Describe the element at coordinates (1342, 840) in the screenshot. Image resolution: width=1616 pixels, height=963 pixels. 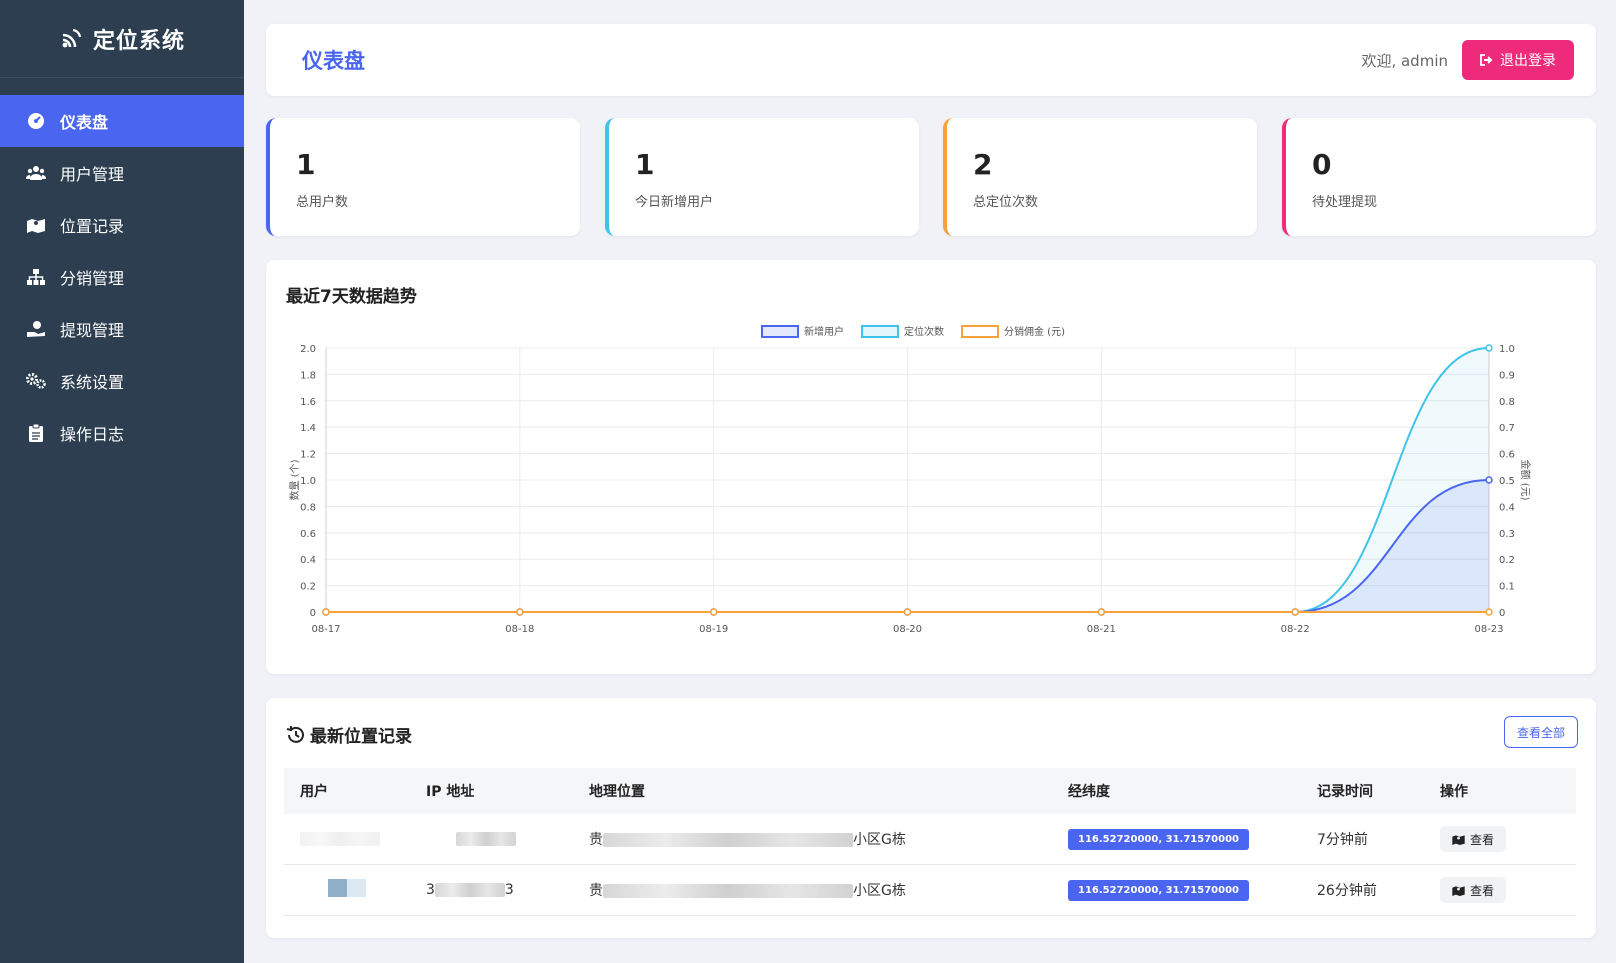
I see `time-cell: 7分钟前` at that location.